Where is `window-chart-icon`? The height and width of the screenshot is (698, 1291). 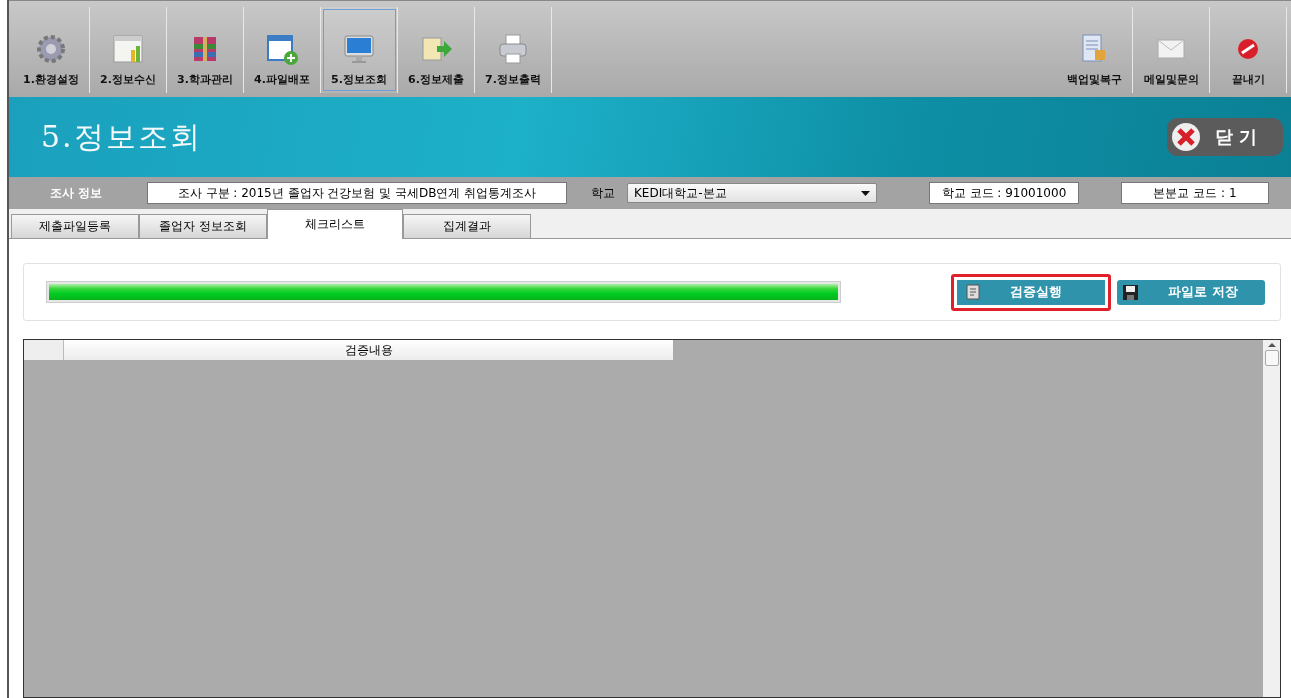 window-chart-icon is located at coordinates (128, 49).